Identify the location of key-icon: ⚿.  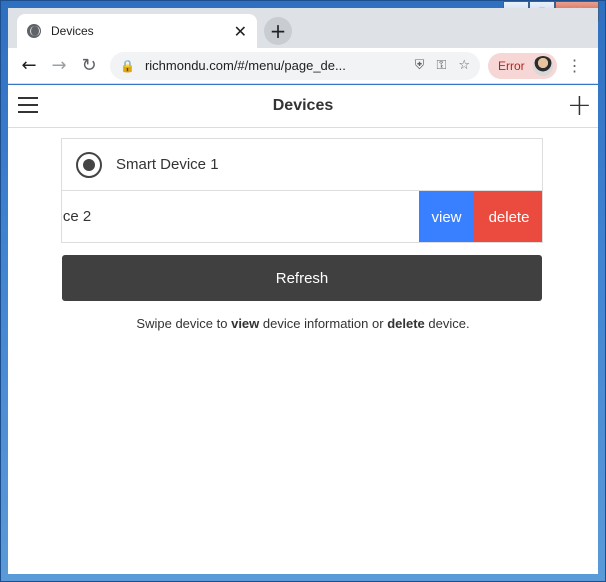
(441, 65).